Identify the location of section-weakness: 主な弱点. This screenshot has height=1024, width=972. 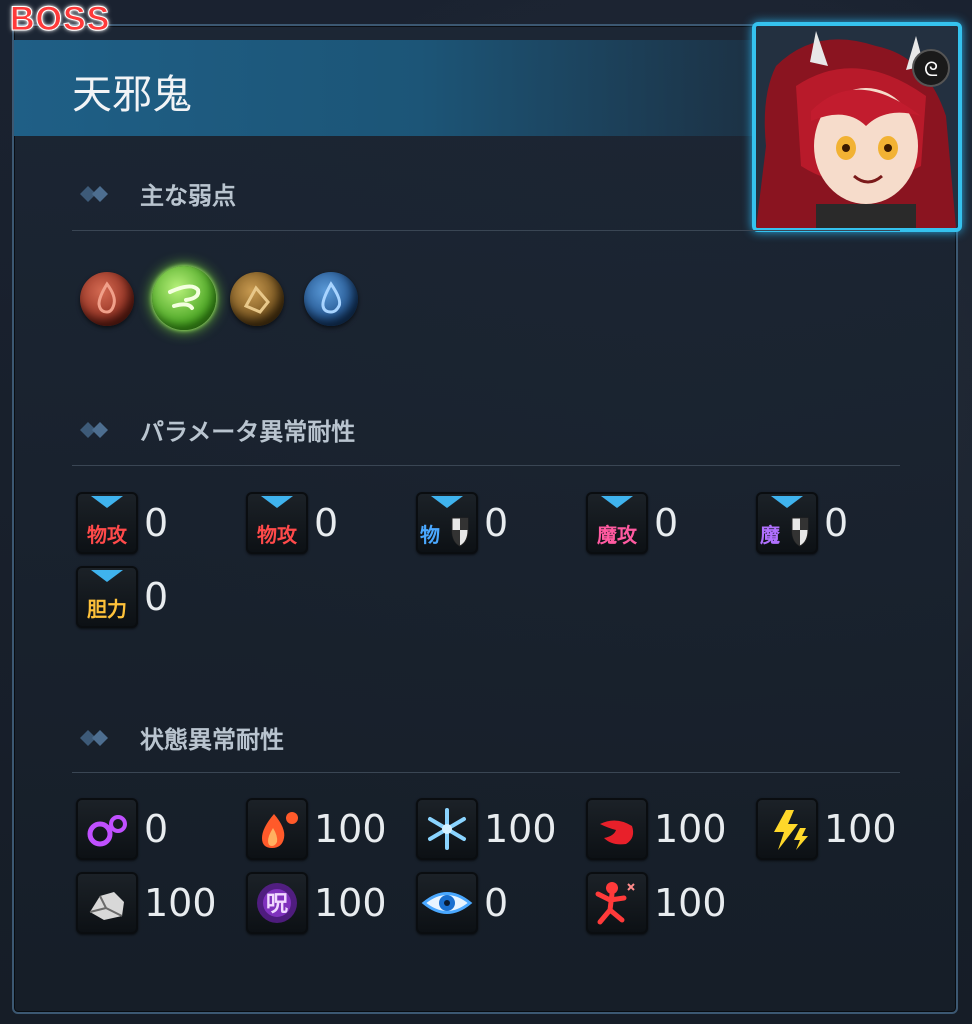
(157, 193).